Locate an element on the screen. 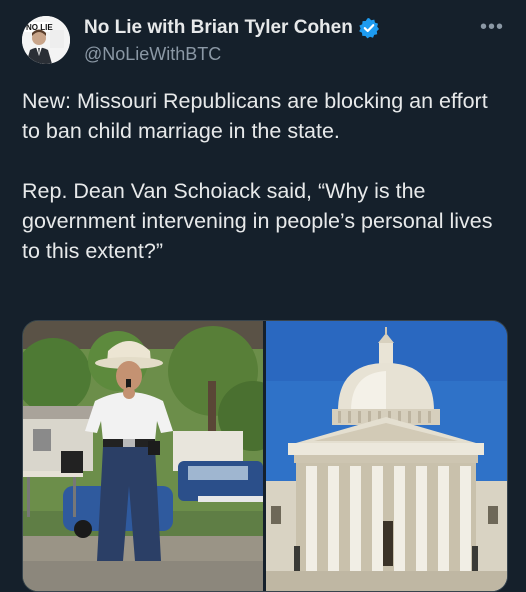  author-handle: @NoLieWithBTC is located at coordinates (232, 54).